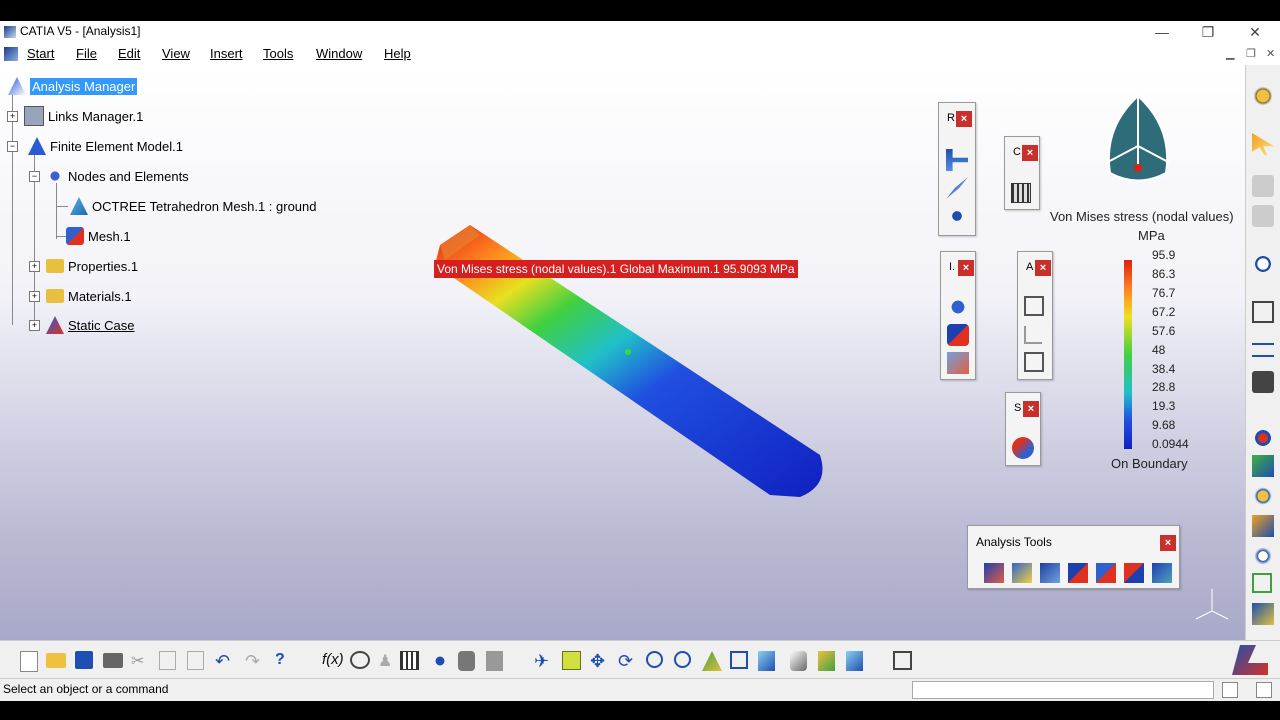 This screenshot has width=1280, height=720. I want to click on open-folder-icon, so click(56, 660).